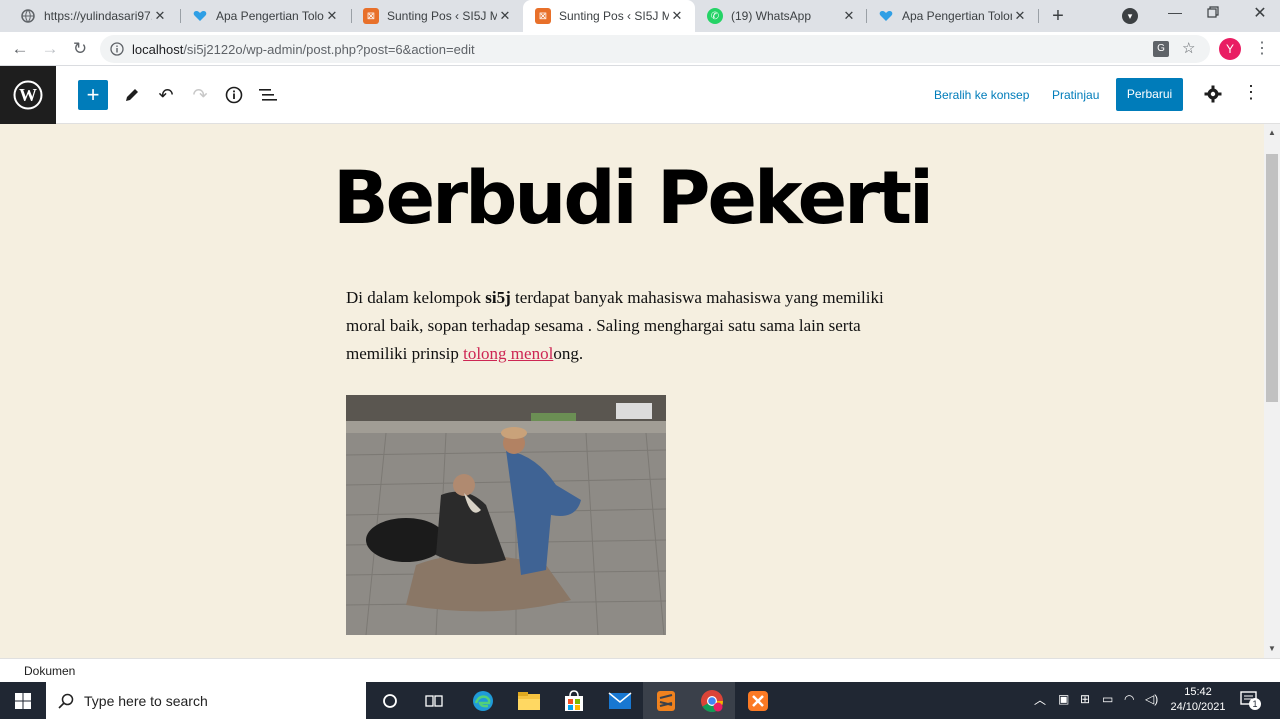 The image size is (1280, 719). I want to click on more-options-icon: ⋮, so click(1251, 92).